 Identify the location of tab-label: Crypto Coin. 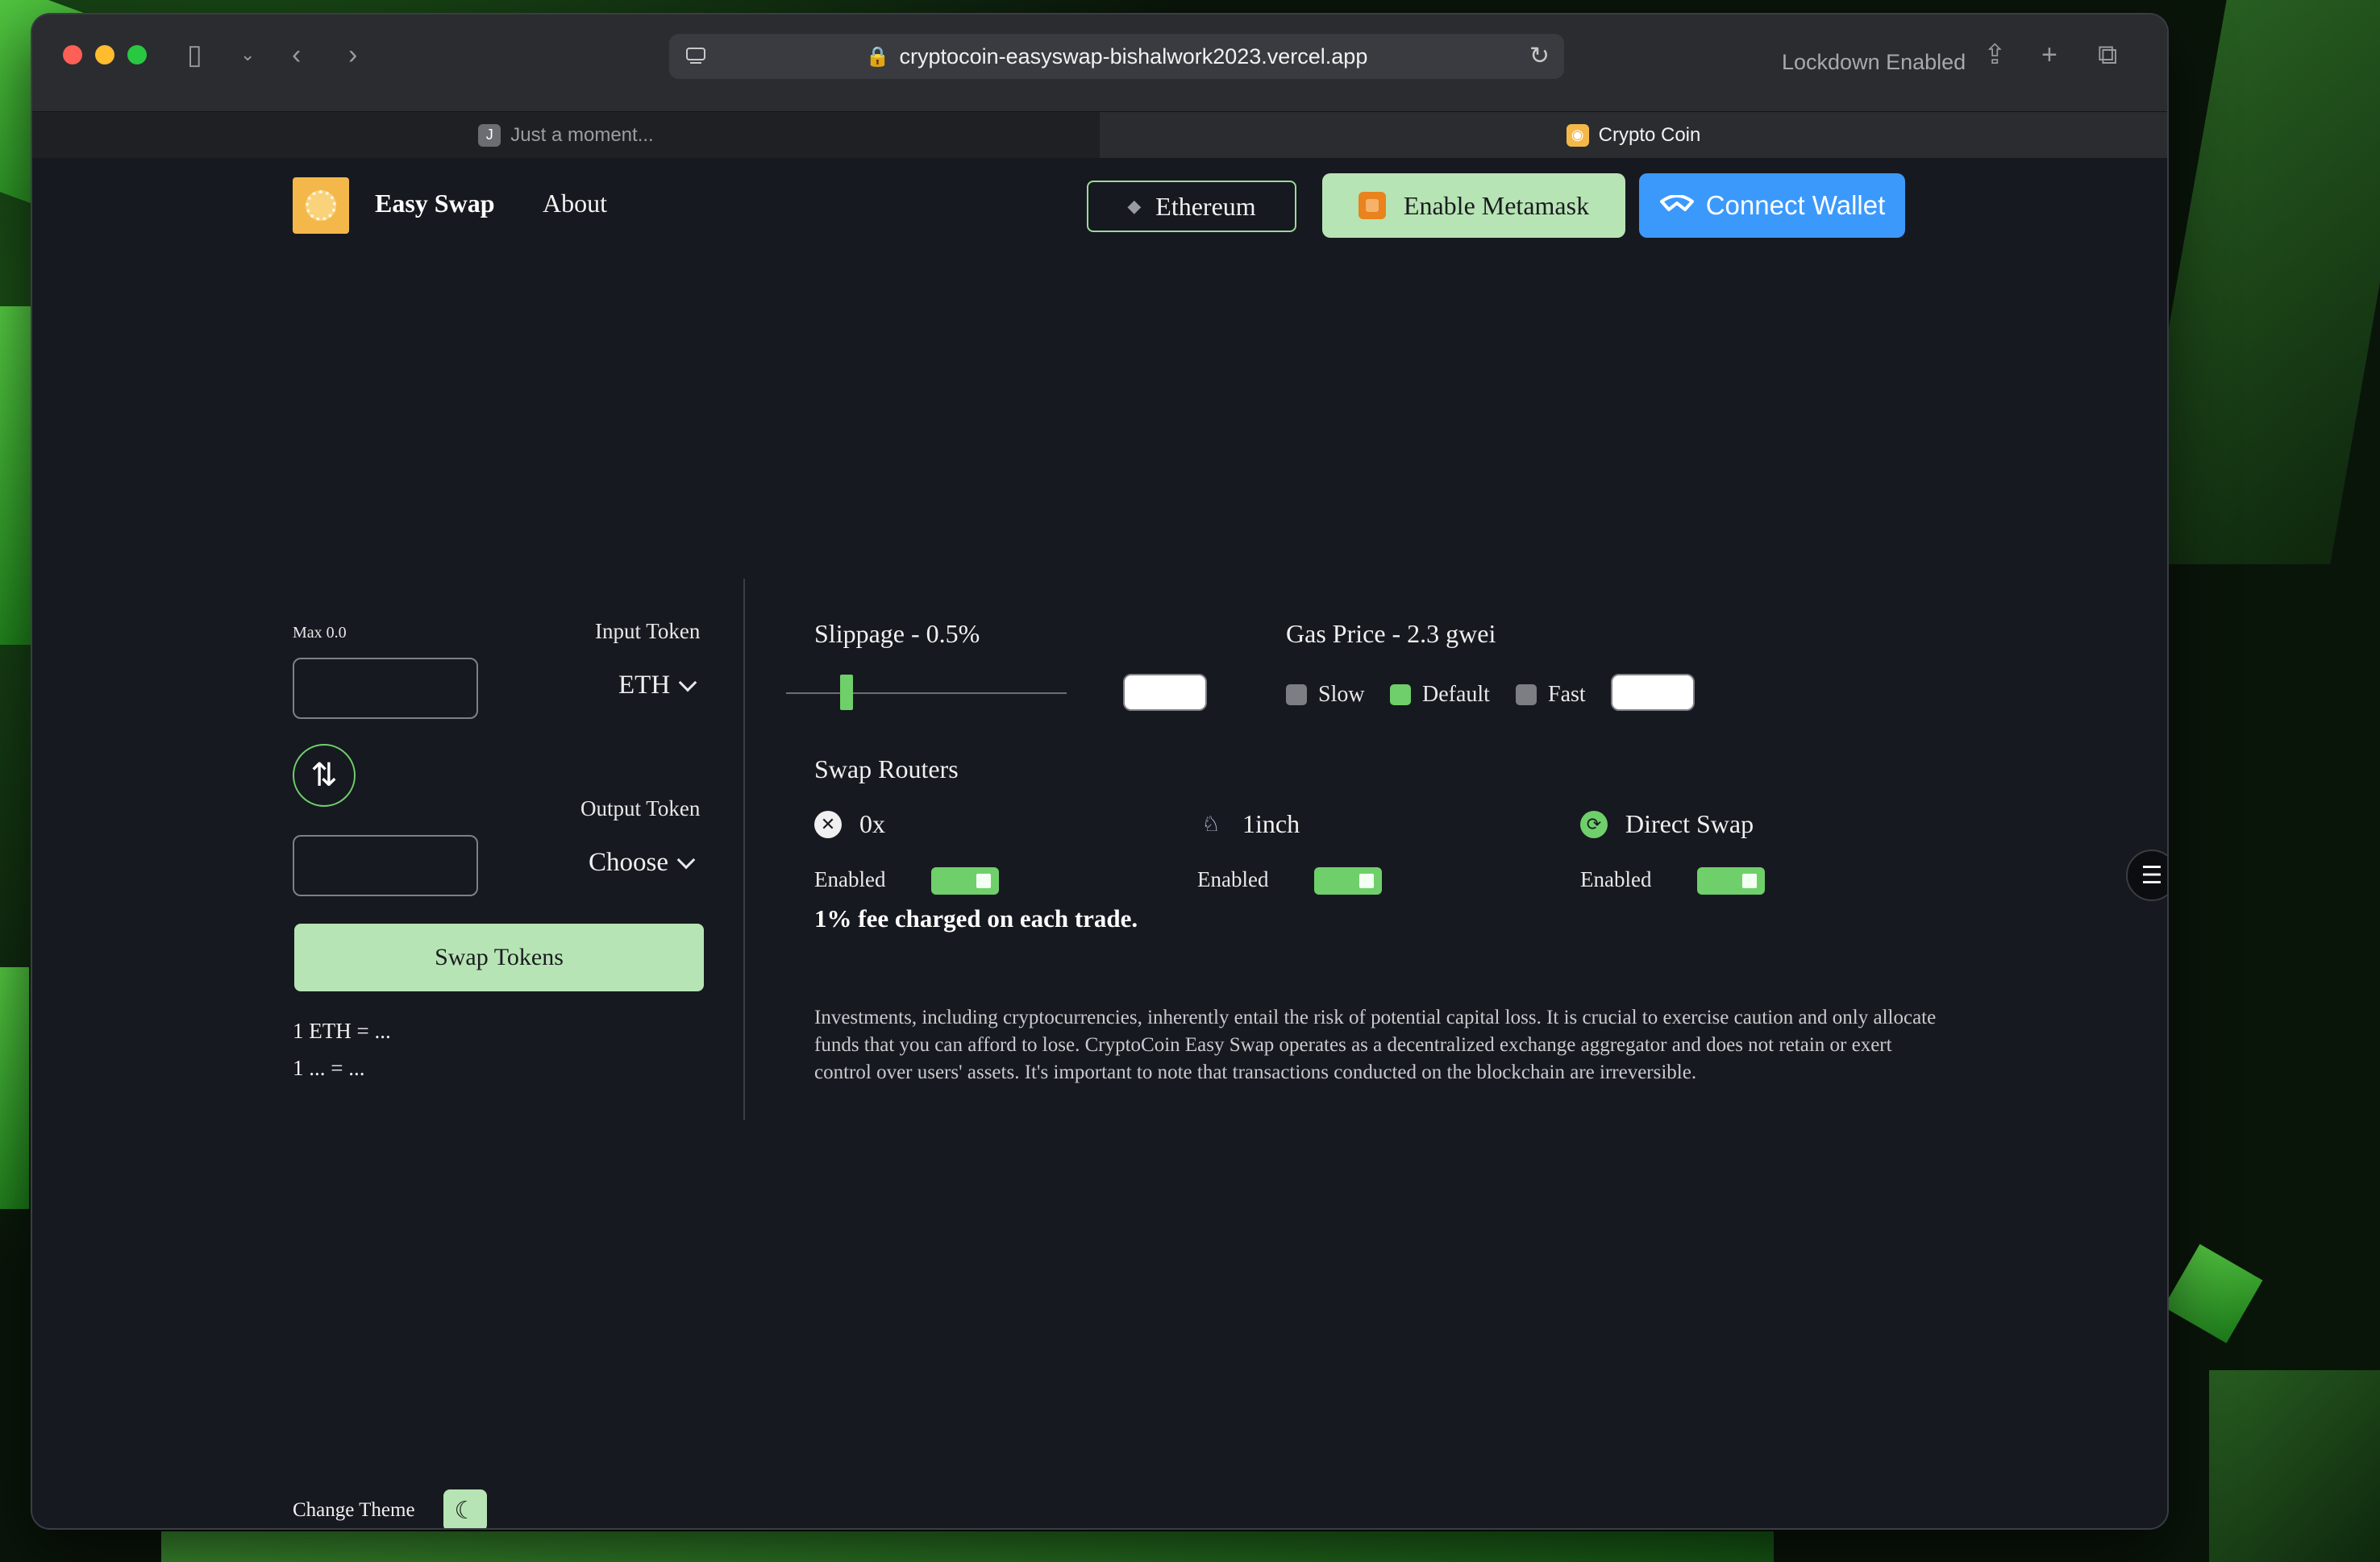
(1649, 135).